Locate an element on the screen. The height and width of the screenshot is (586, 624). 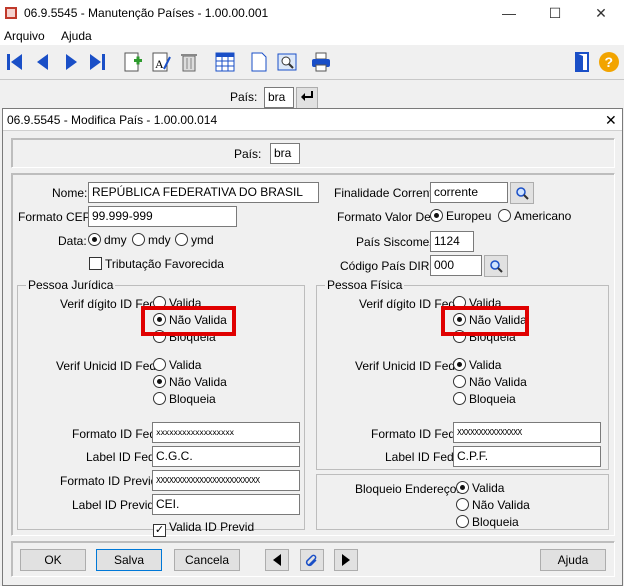
bloqueio-bloqueia-radio: Bloqueia is located at coordinates (487, 523).